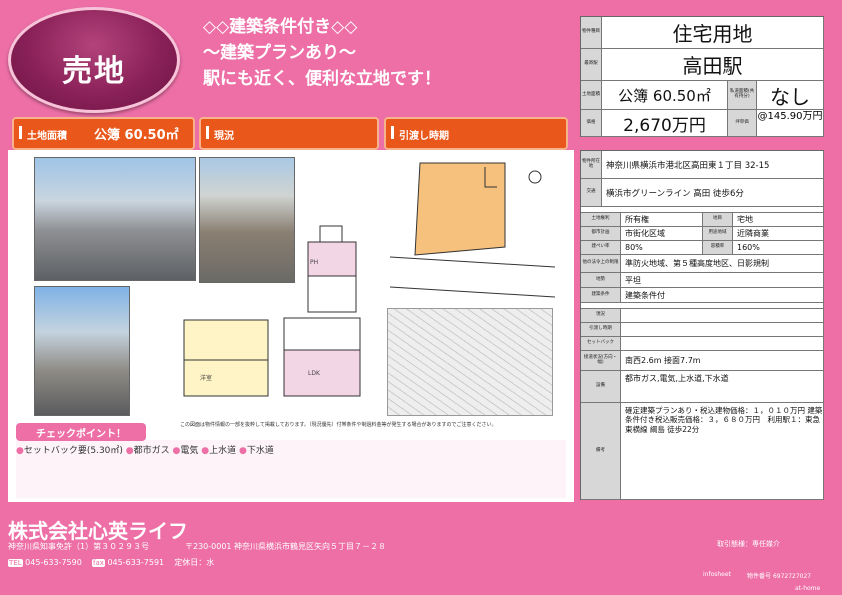  What do you see at coordinates (662, 220) in the screenshot?
I see `rights: 所有権` at bounding box center [662, 220].